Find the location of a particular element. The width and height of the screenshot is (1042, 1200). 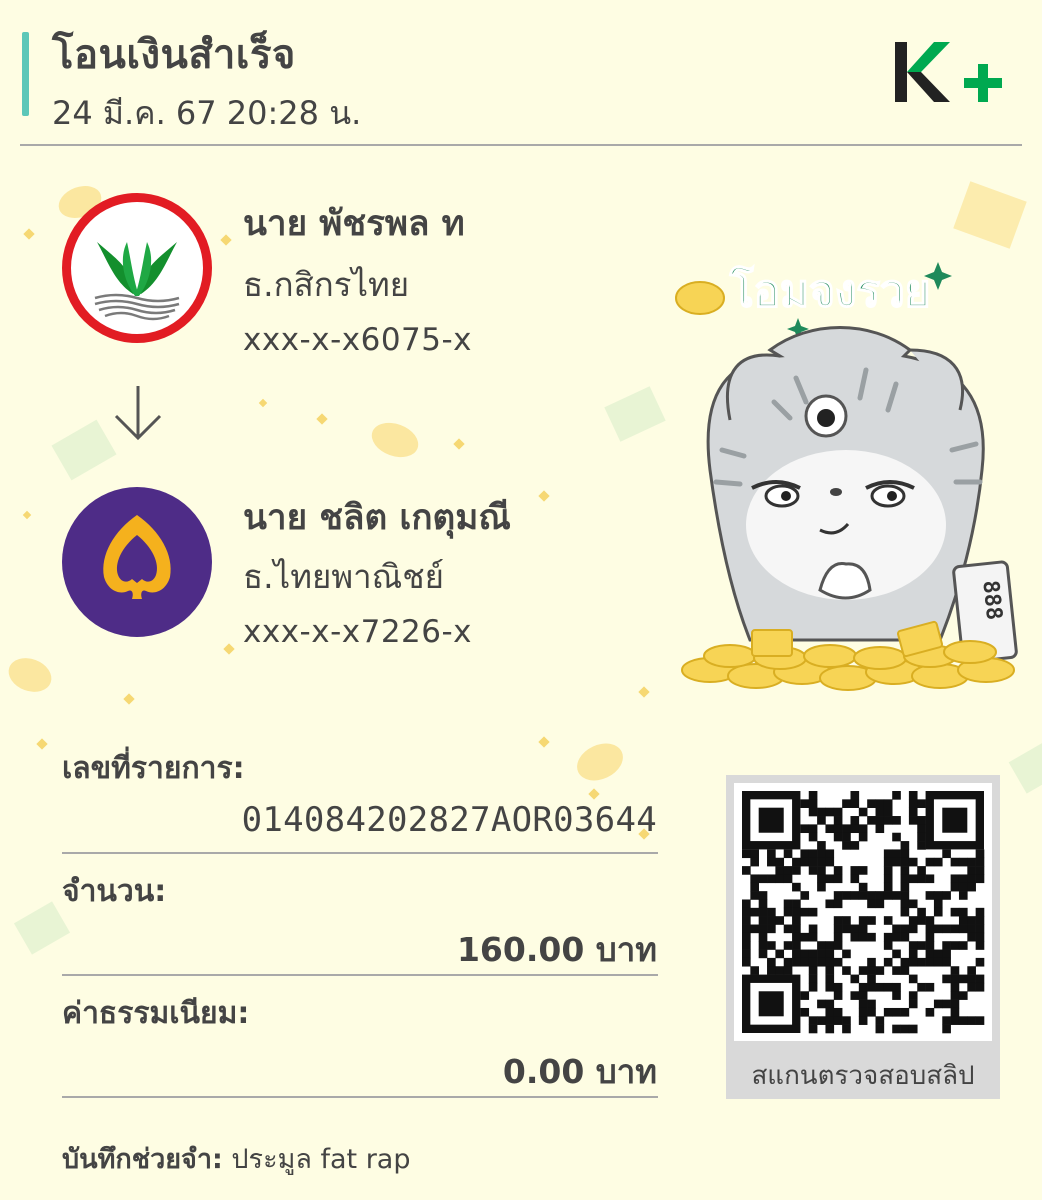

scb-logo is located at coordinates (137, 562).